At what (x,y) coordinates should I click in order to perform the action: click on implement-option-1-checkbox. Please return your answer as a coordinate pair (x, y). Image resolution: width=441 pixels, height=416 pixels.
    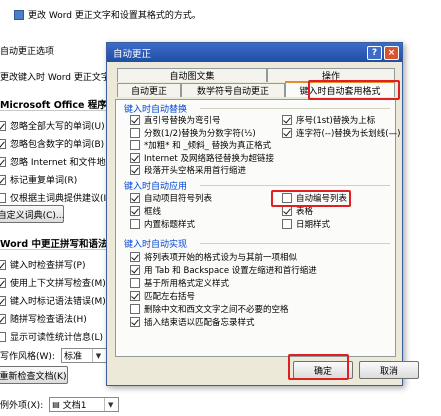
    Looking at the image, I should click on (135, 270).